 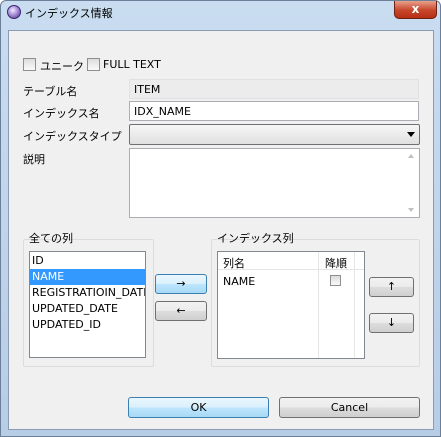 I want to click on remove-column-button: ←, so click(x=181, y=311).